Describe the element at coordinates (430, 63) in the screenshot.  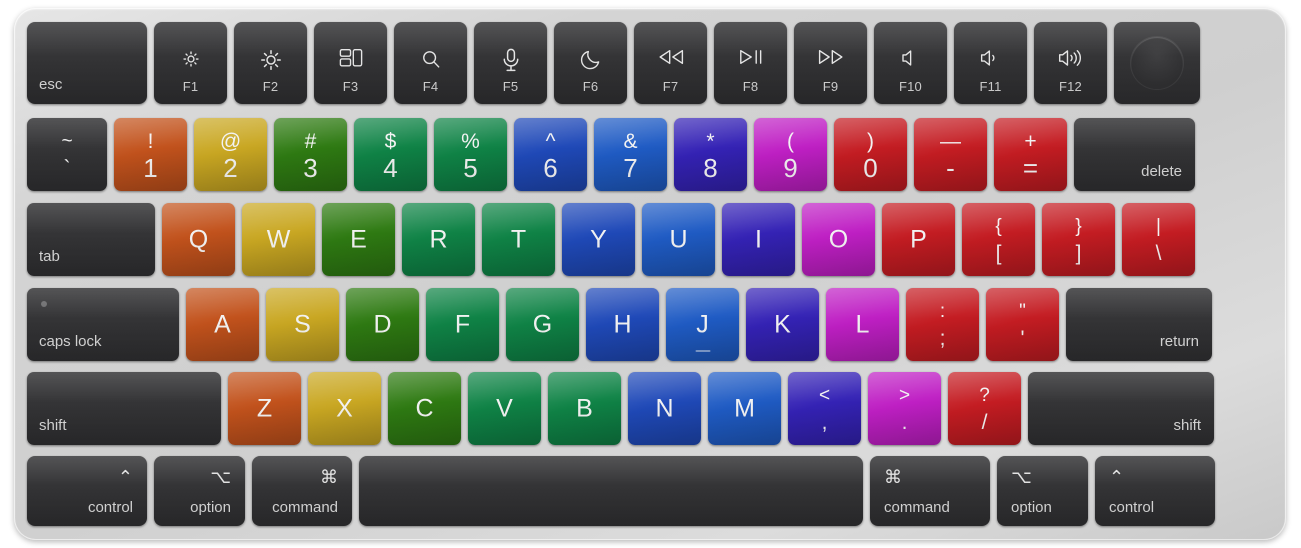
I see `key-f4: F4` at that location.